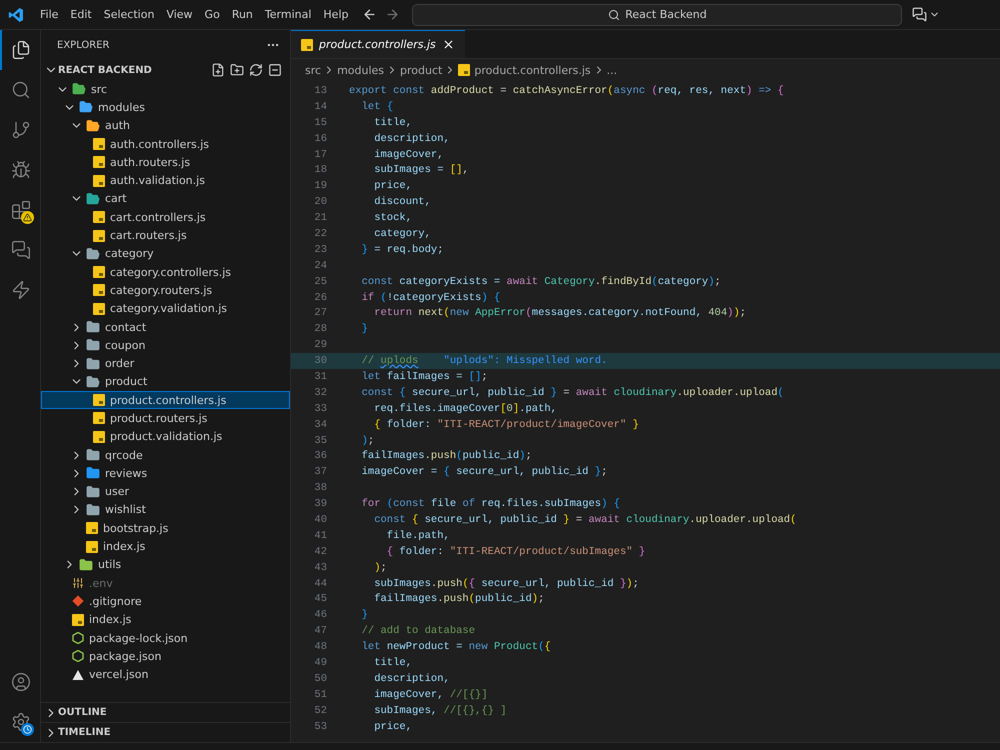 The height and width of the screenshot is (750, 1000). I want to click on breadcrumb-item: product, so click(421, 70).